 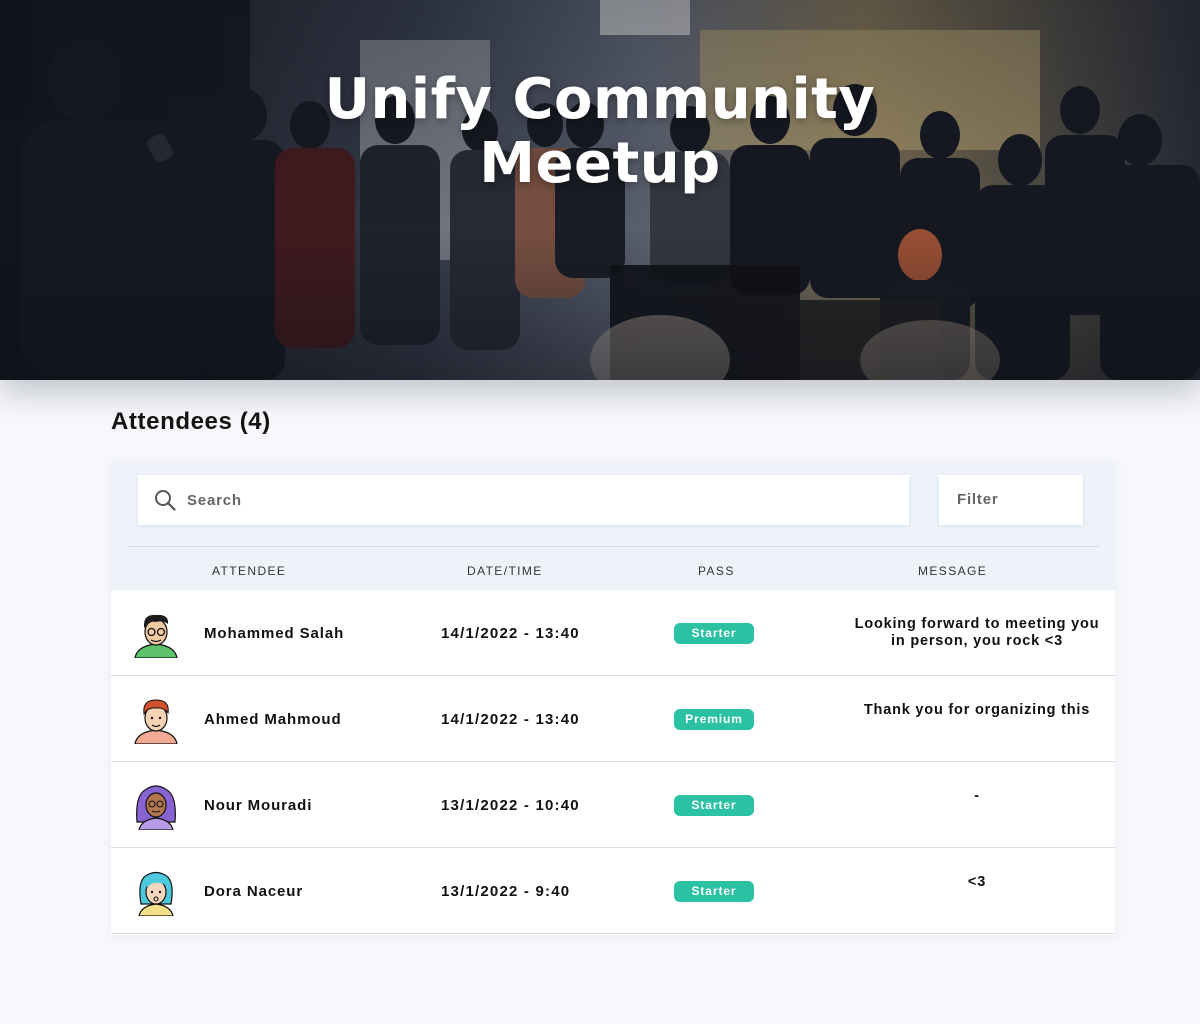 I want to click on table-toolbar: Filter ATTENDEE DATE/TIME PASS MESSAGE, so click(x=613, y=526).